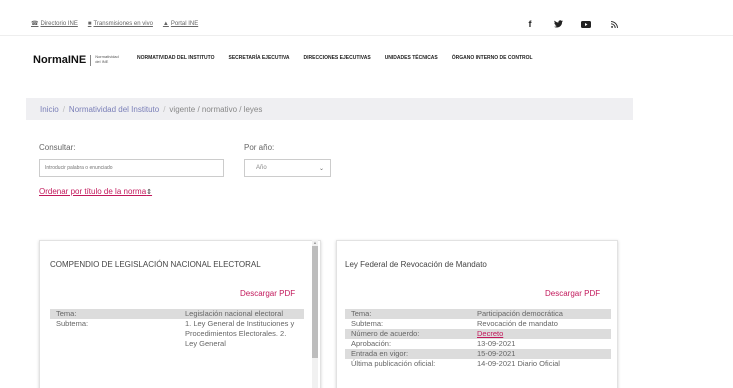  What do you see at coordinates (176, 58) in the screenshot?
I see `nav-item-normatividad: NORMATIVIDAD DEL INSTITUTO` at bounding box center [176, 58].